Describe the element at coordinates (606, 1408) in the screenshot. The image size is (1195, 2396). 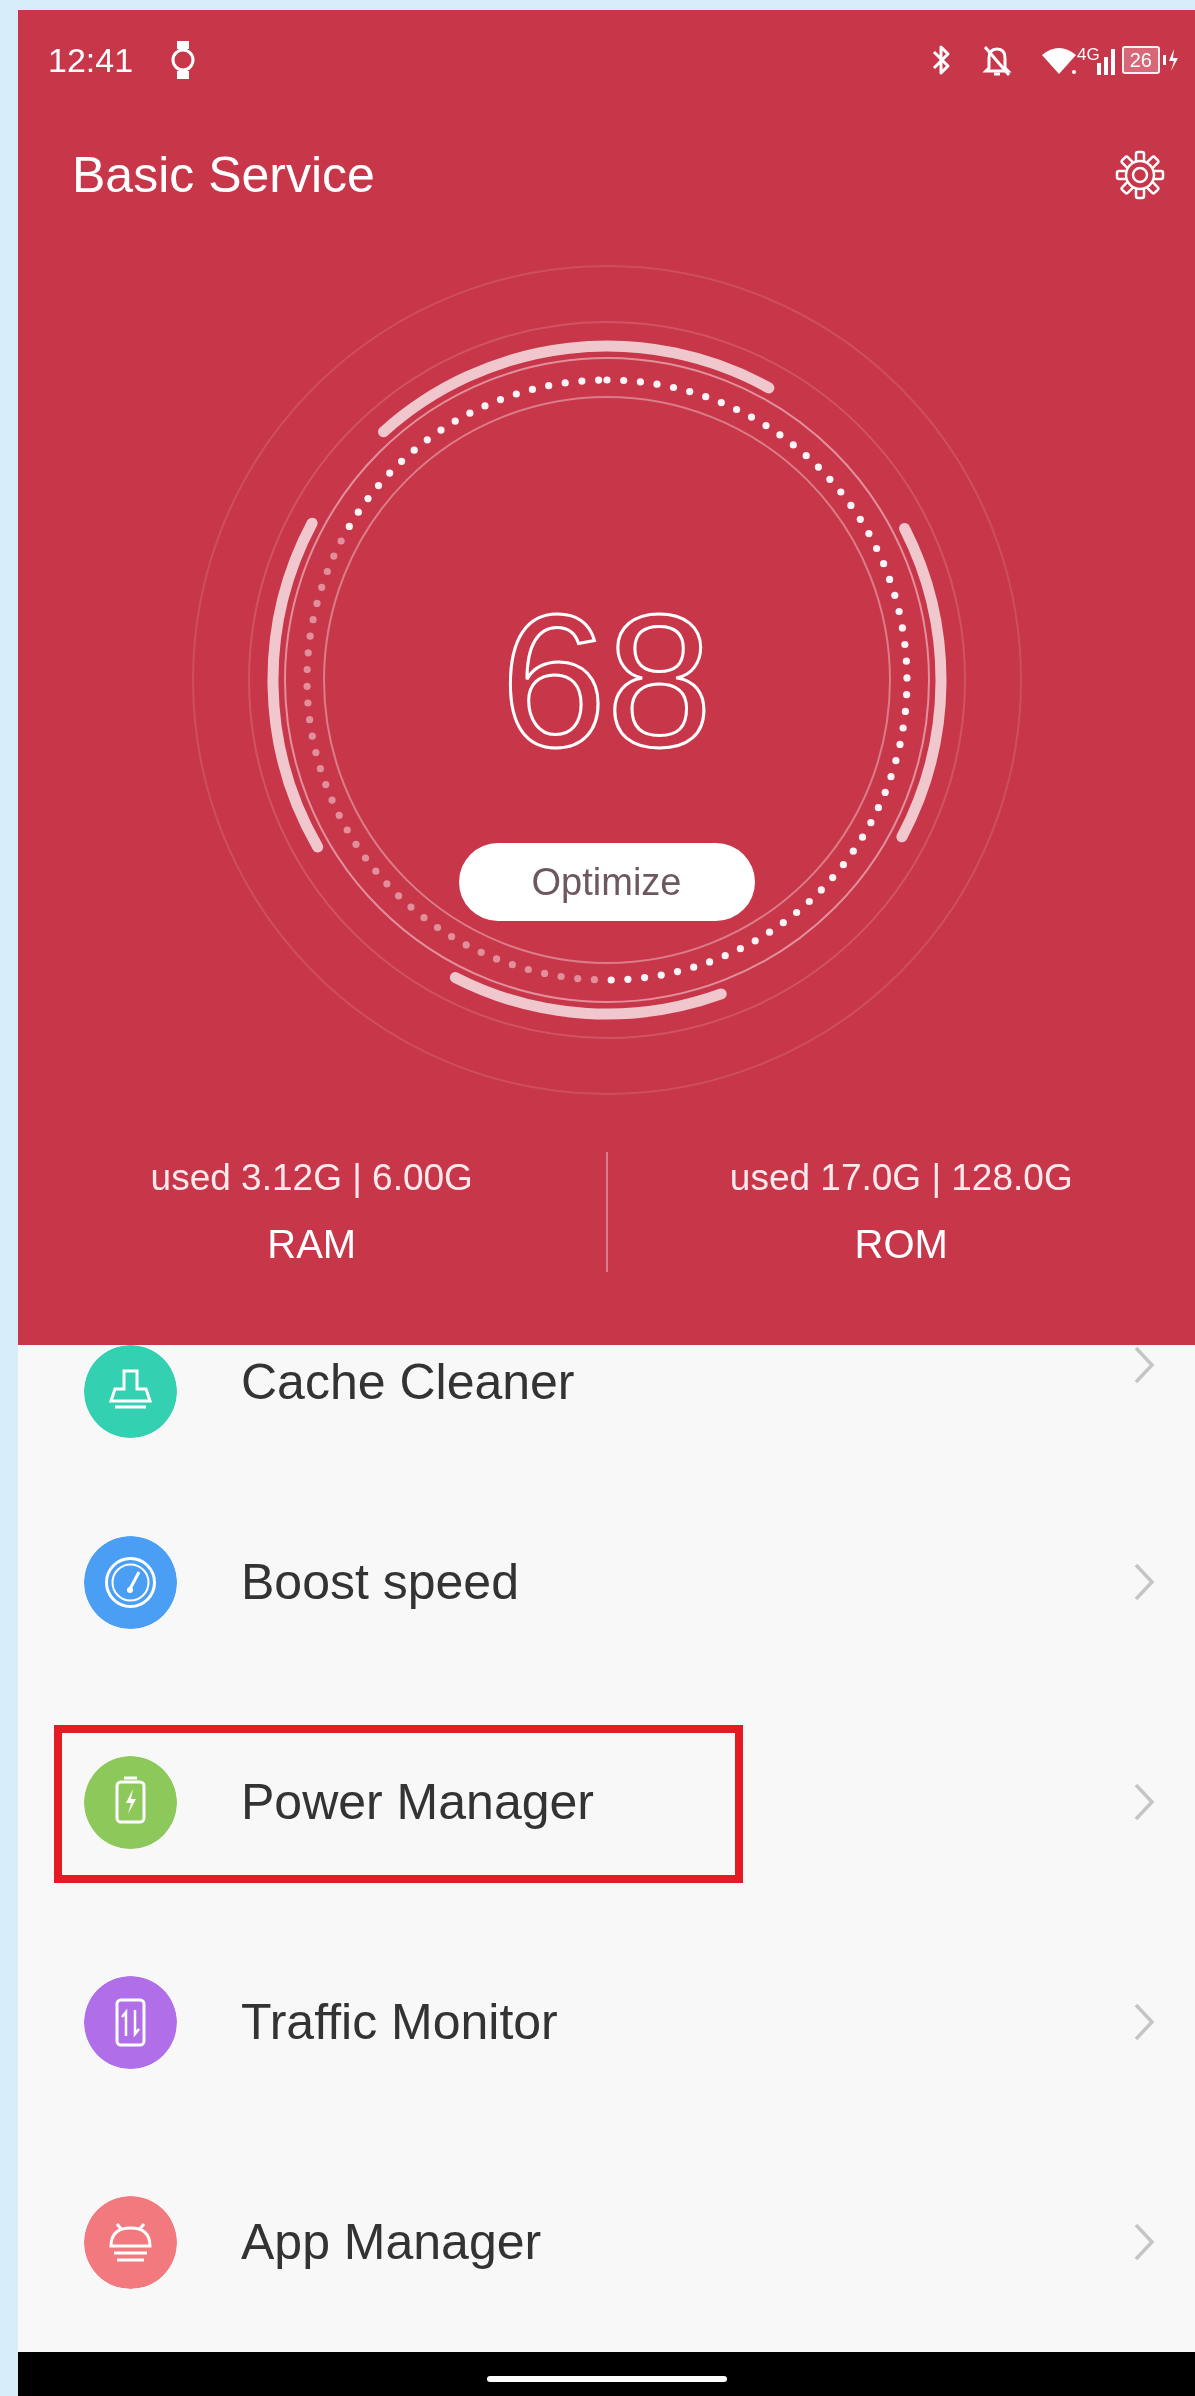
I see `tool-list-item: Cache Cleaner` at that location.